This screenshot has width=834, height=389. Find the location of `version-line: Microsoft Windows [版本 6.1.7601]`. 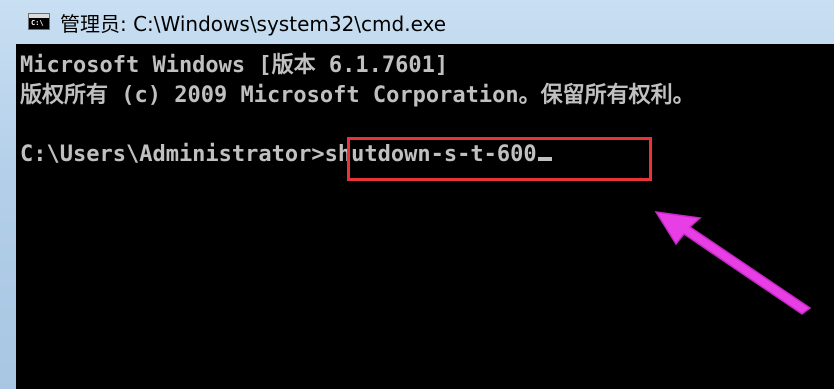

version-line: Microsoft Windows [版本 6.1.7601] is located at coordinates (234, 65).